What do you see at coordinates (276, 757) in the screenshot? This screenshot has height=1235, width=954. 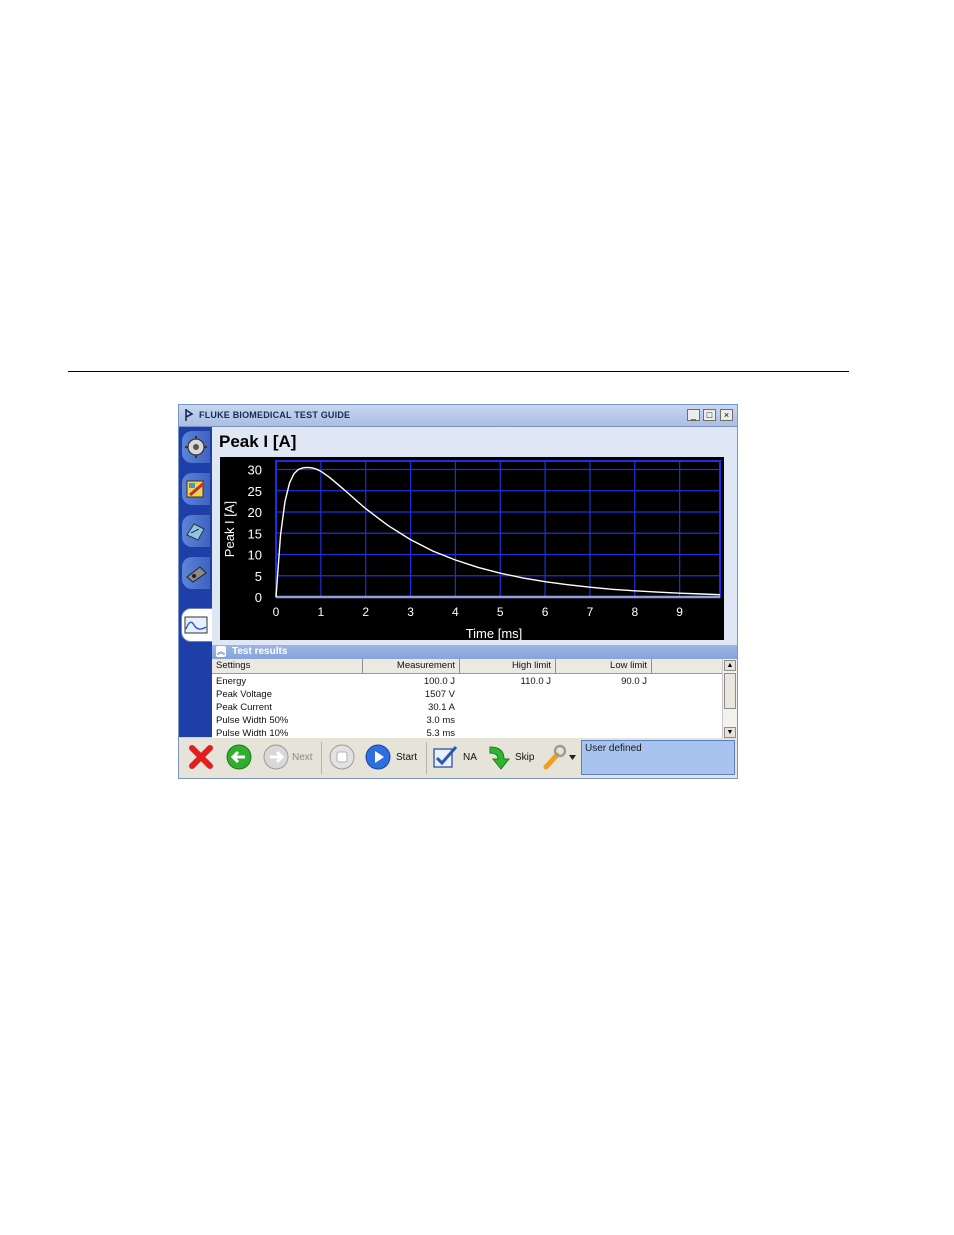 I see `next-arrow-icon` at bounding box center [276, 757].